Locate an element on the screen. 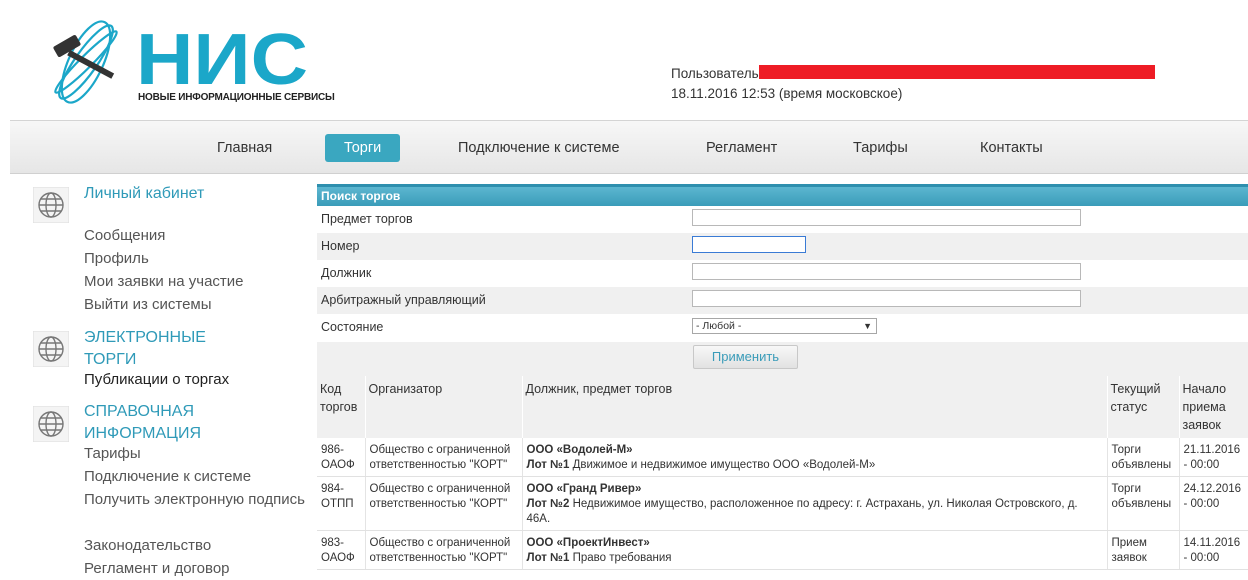  sidebar-link-publications: Публикации о торгах is located at coordinates (156, 380).